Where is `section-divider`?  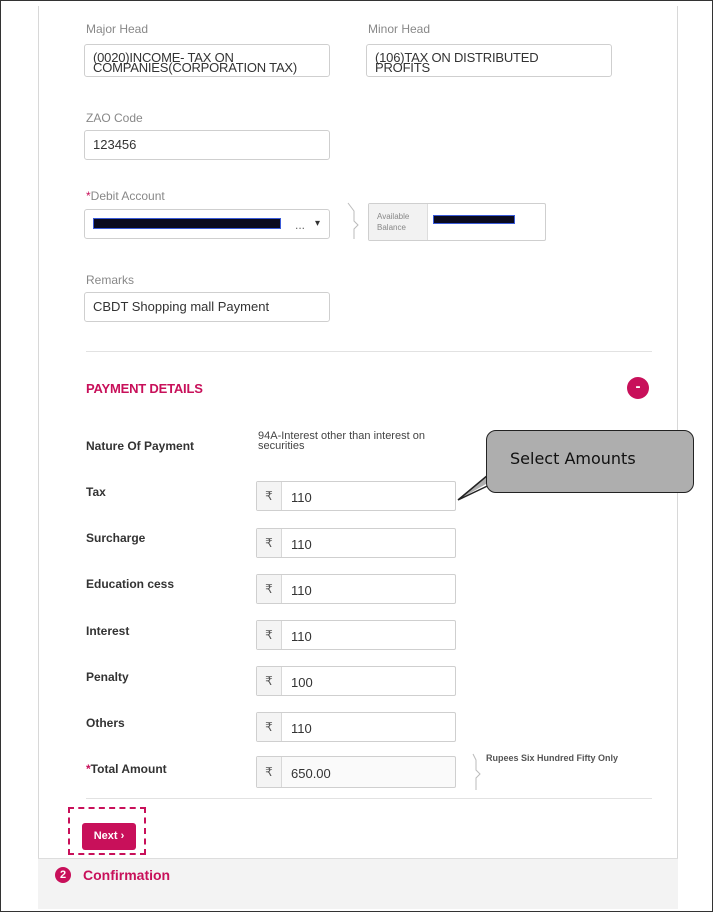
section-divider is located at coordinates (369, 351).